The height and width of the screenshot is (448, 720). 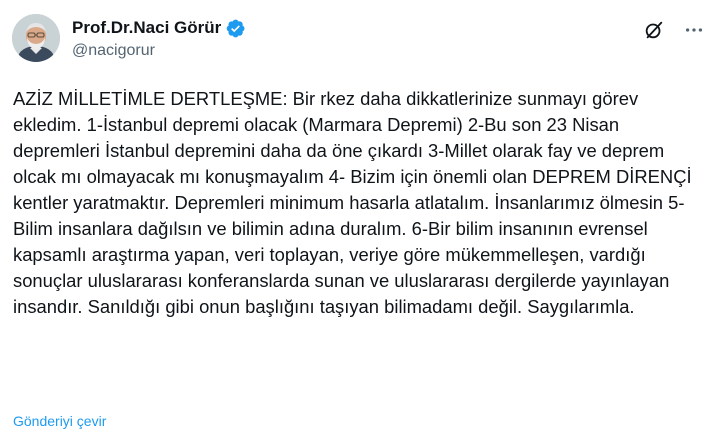 I want to click on verified-badge-icon, so click(x=235, y=28).